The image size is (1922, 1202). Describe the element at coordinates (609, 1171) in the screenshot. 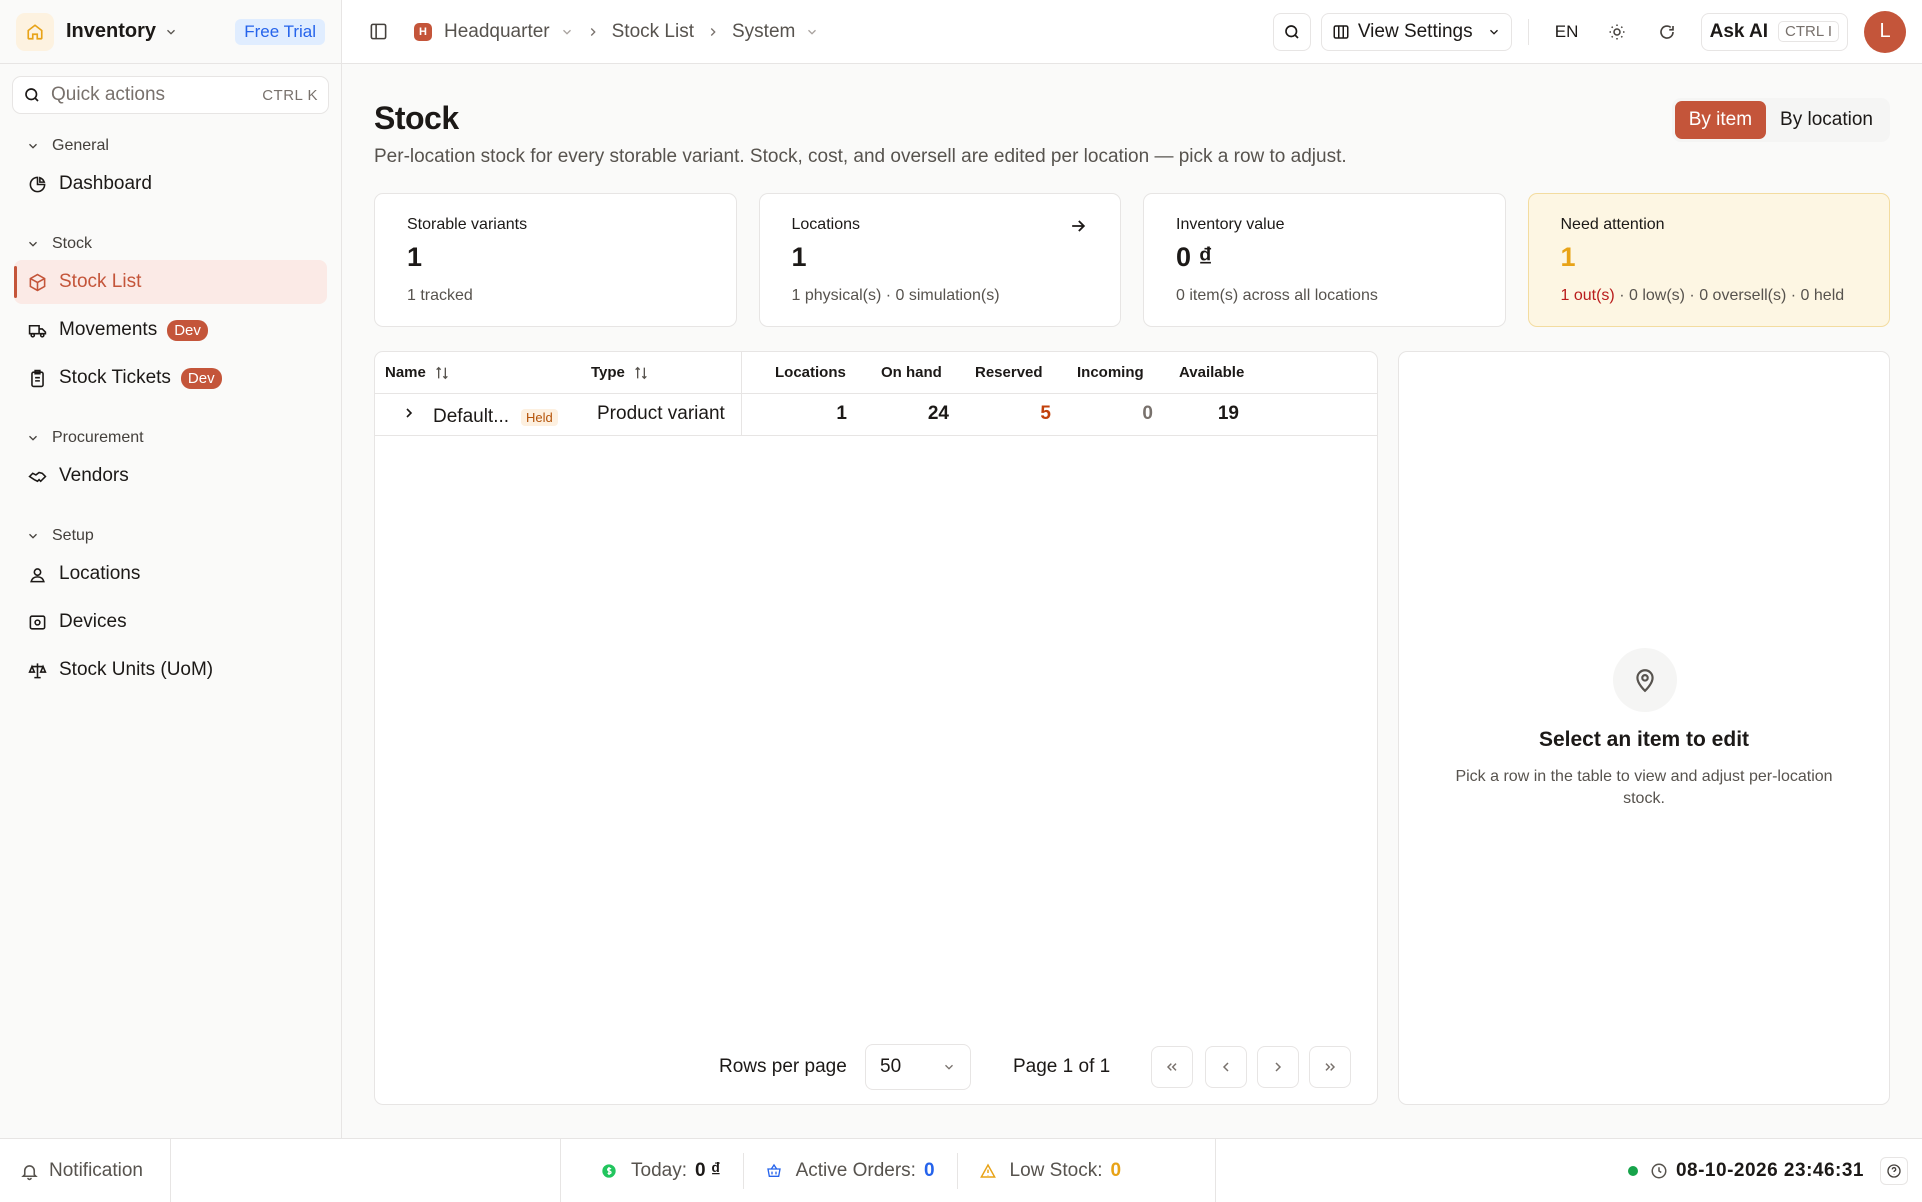

I see `dollar-circle-icon` at that location.